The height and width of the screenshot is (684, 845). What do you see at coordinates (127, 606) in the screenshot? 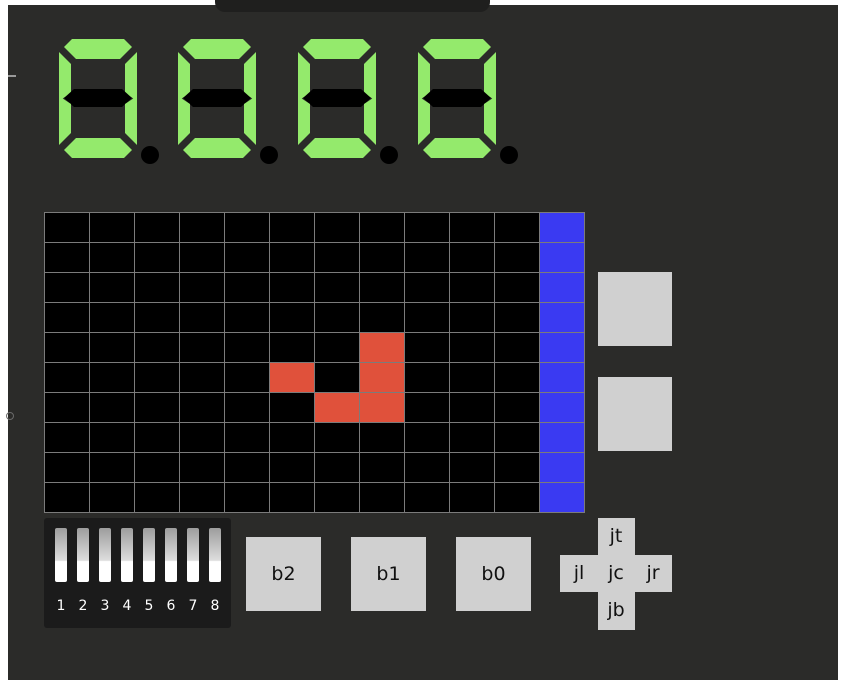
I see `dip-switch-number: 4` at bounding box center [127, 606].